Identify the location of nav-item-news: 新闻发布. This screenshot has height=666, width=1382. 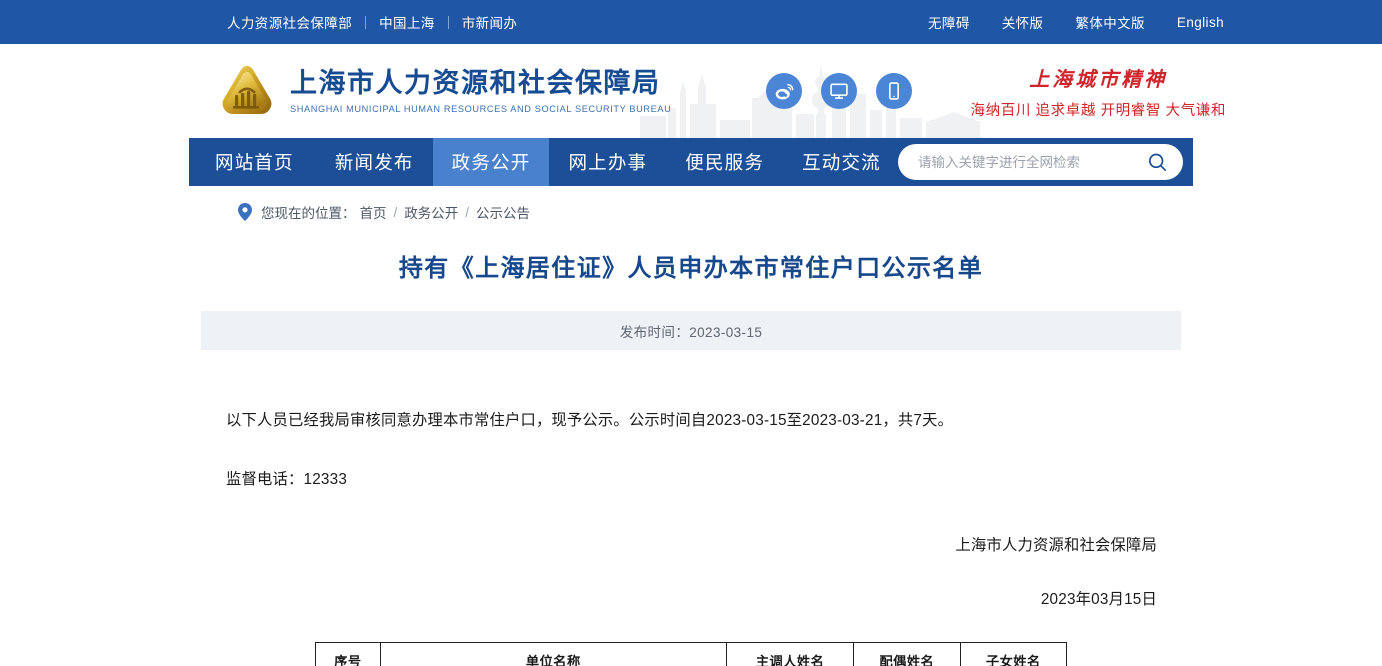
(374, 162).